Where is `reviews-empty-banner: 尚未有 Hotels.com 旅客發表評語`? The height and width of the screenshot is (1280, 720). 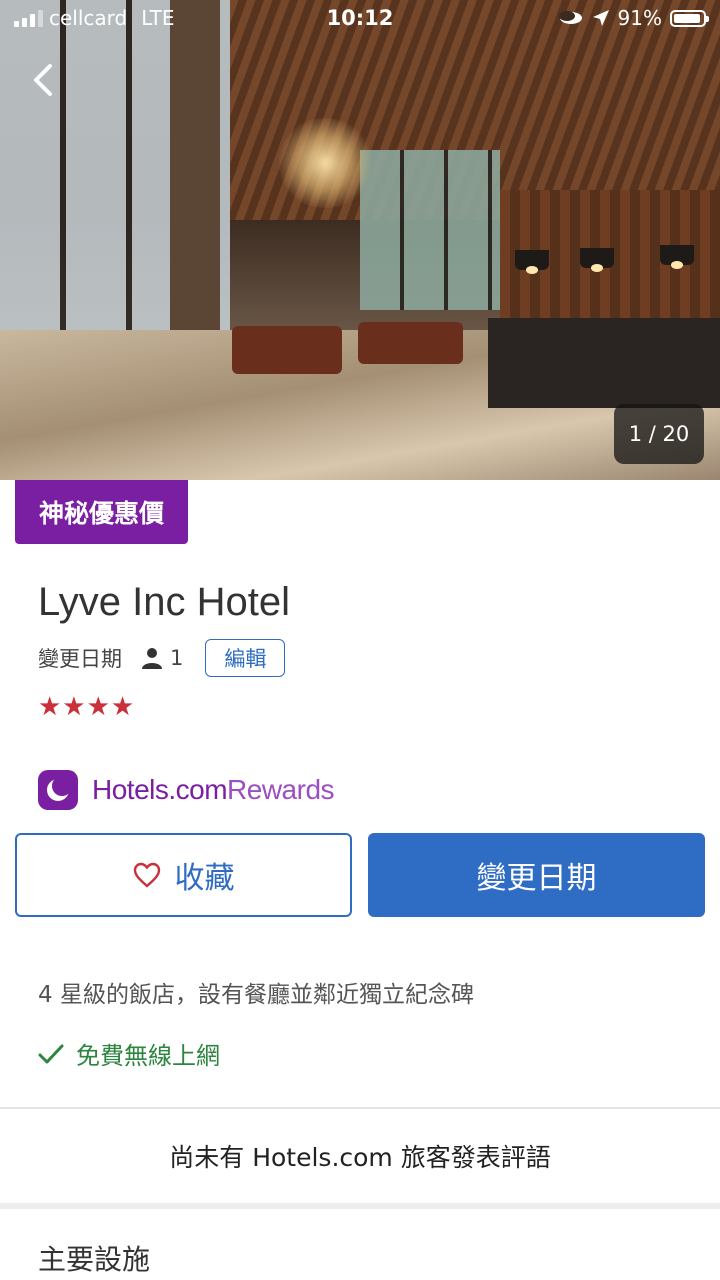
reviews-empty-banner: 尚未有 Hotels.com 旅客發表評語 is located at coordinates (360, 1157).